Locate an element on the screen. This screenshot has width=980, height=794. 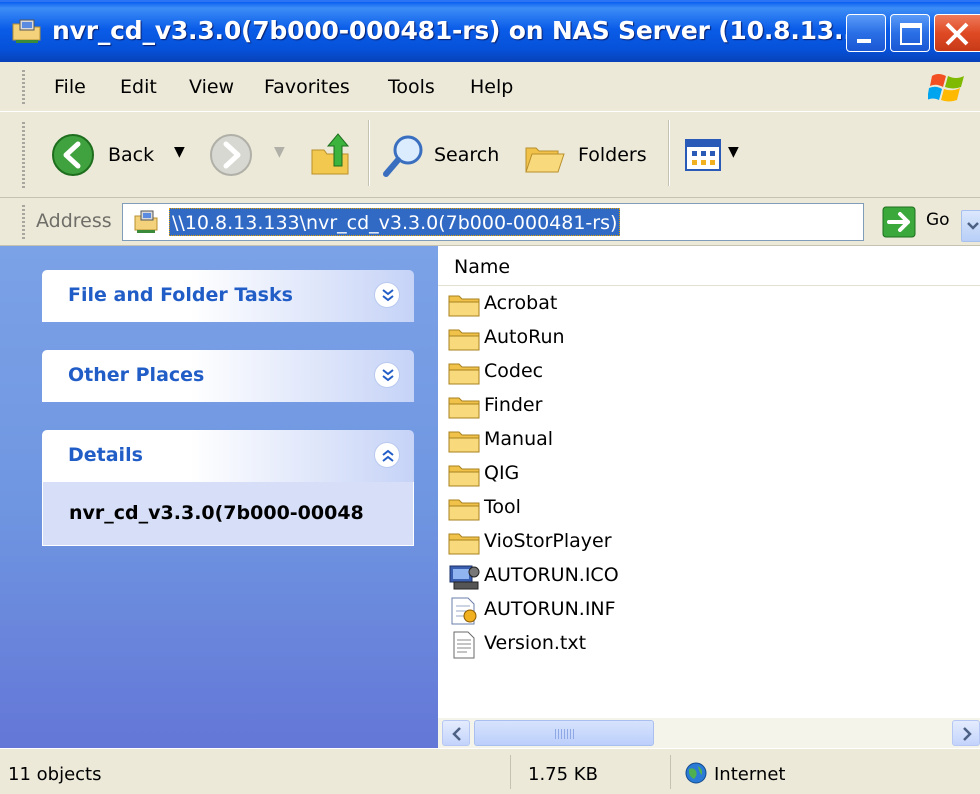
search-button: Search is located at coordinates (447, 155).